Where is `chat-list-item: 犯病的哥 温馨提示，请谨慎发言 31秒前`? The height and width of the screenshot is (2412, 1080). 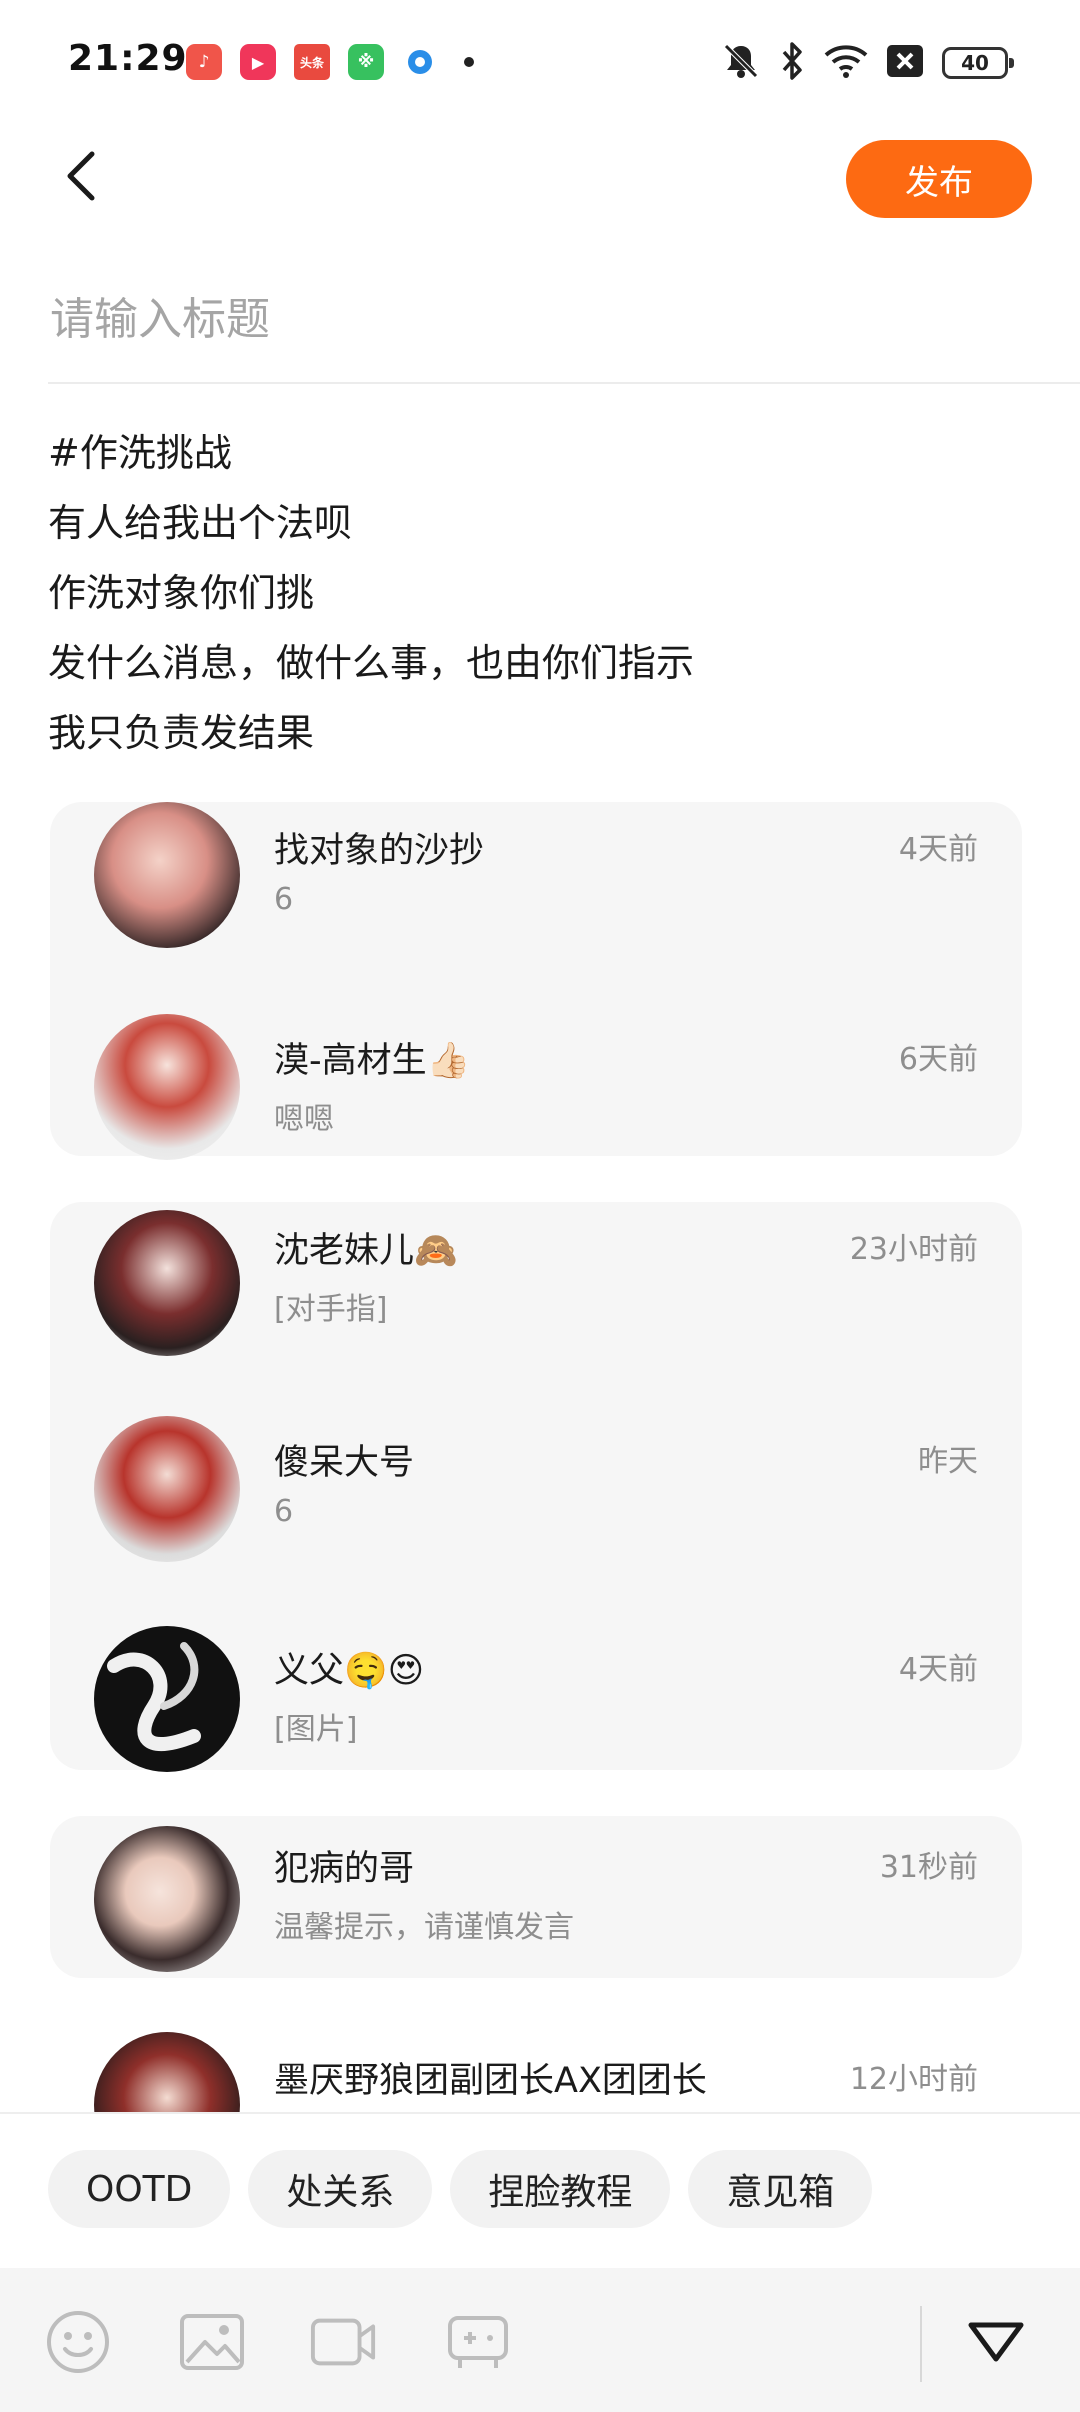
chat-list-item: 犯病的哥 温馨提示，请谨慎发言 31秒前 is located at coordinates (536, 1916).